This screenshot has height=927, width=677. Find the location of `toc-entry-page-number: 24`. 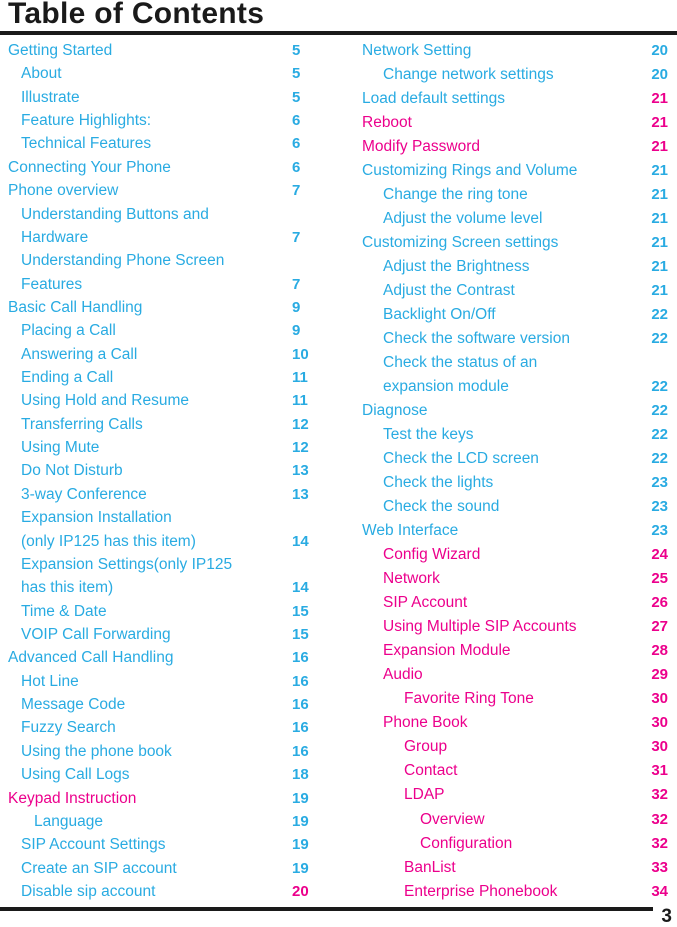

toc-entry-page-number: 24 is located at coordinates (659, 555).